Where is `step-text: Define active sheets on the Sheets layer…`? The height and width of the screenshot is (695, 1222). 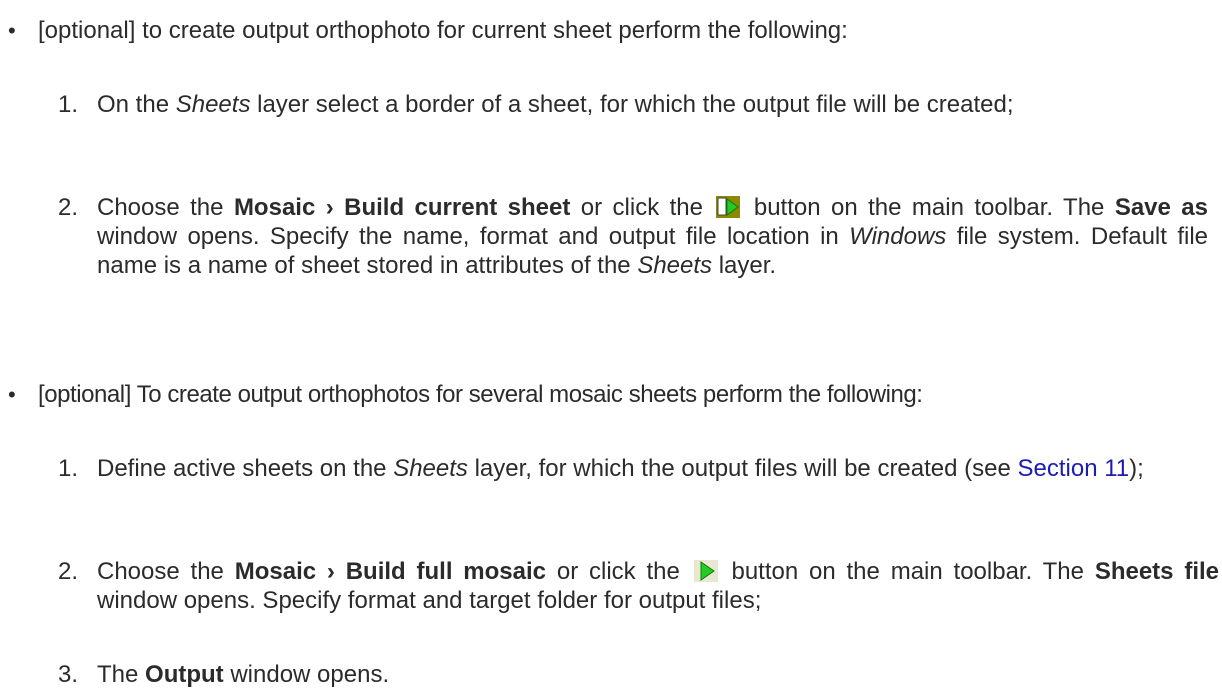 step-text: Define active sheets on the Sheets layer… is located at coordinates (620, 468).